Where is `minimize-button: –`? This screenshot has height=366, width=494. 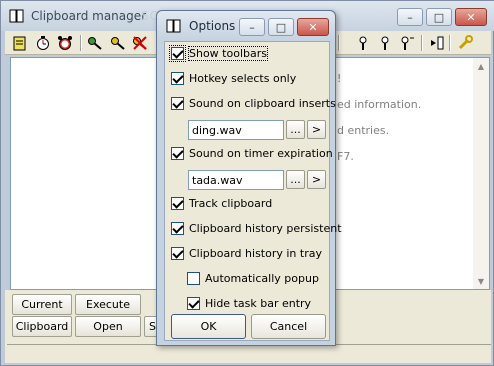 minimize-button: – is located at coordinates (410, 17).